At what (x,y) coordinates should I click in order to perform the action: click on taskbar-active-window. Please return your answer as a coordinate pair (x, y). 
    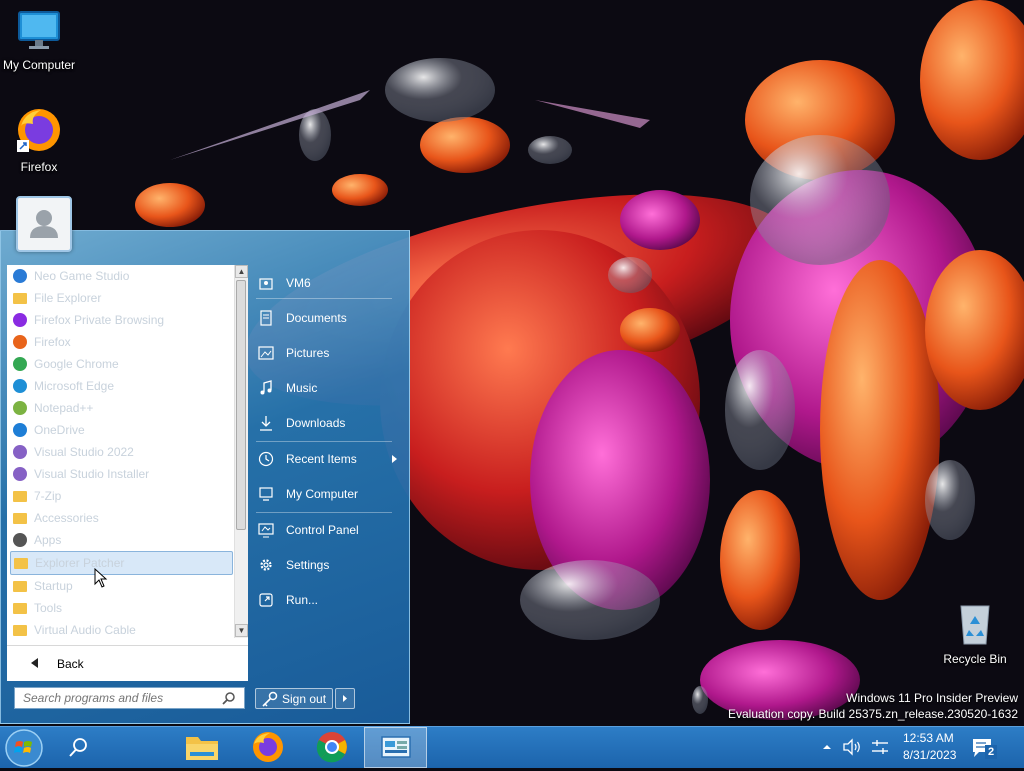
    Looking at the image, I should click on (395, 747).